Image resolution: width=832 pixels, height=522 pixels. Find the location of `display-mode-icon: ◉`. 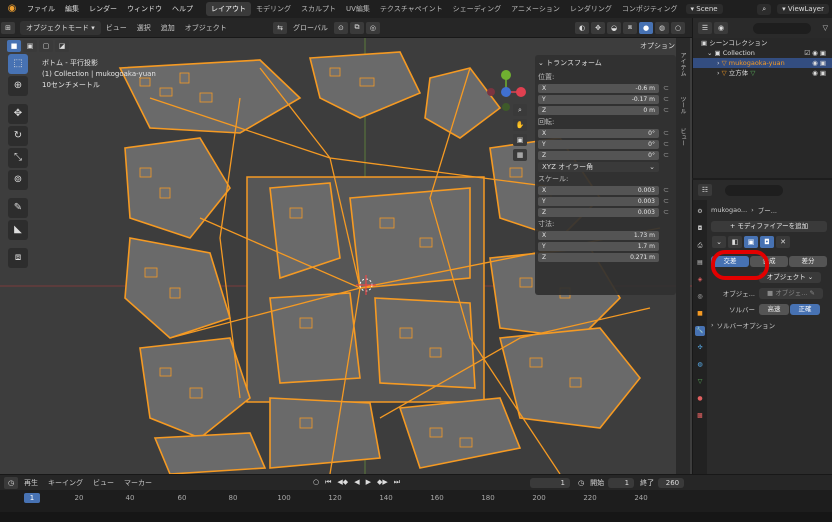

display-mode-icon: ◉ is located at coordinates (721, 28).